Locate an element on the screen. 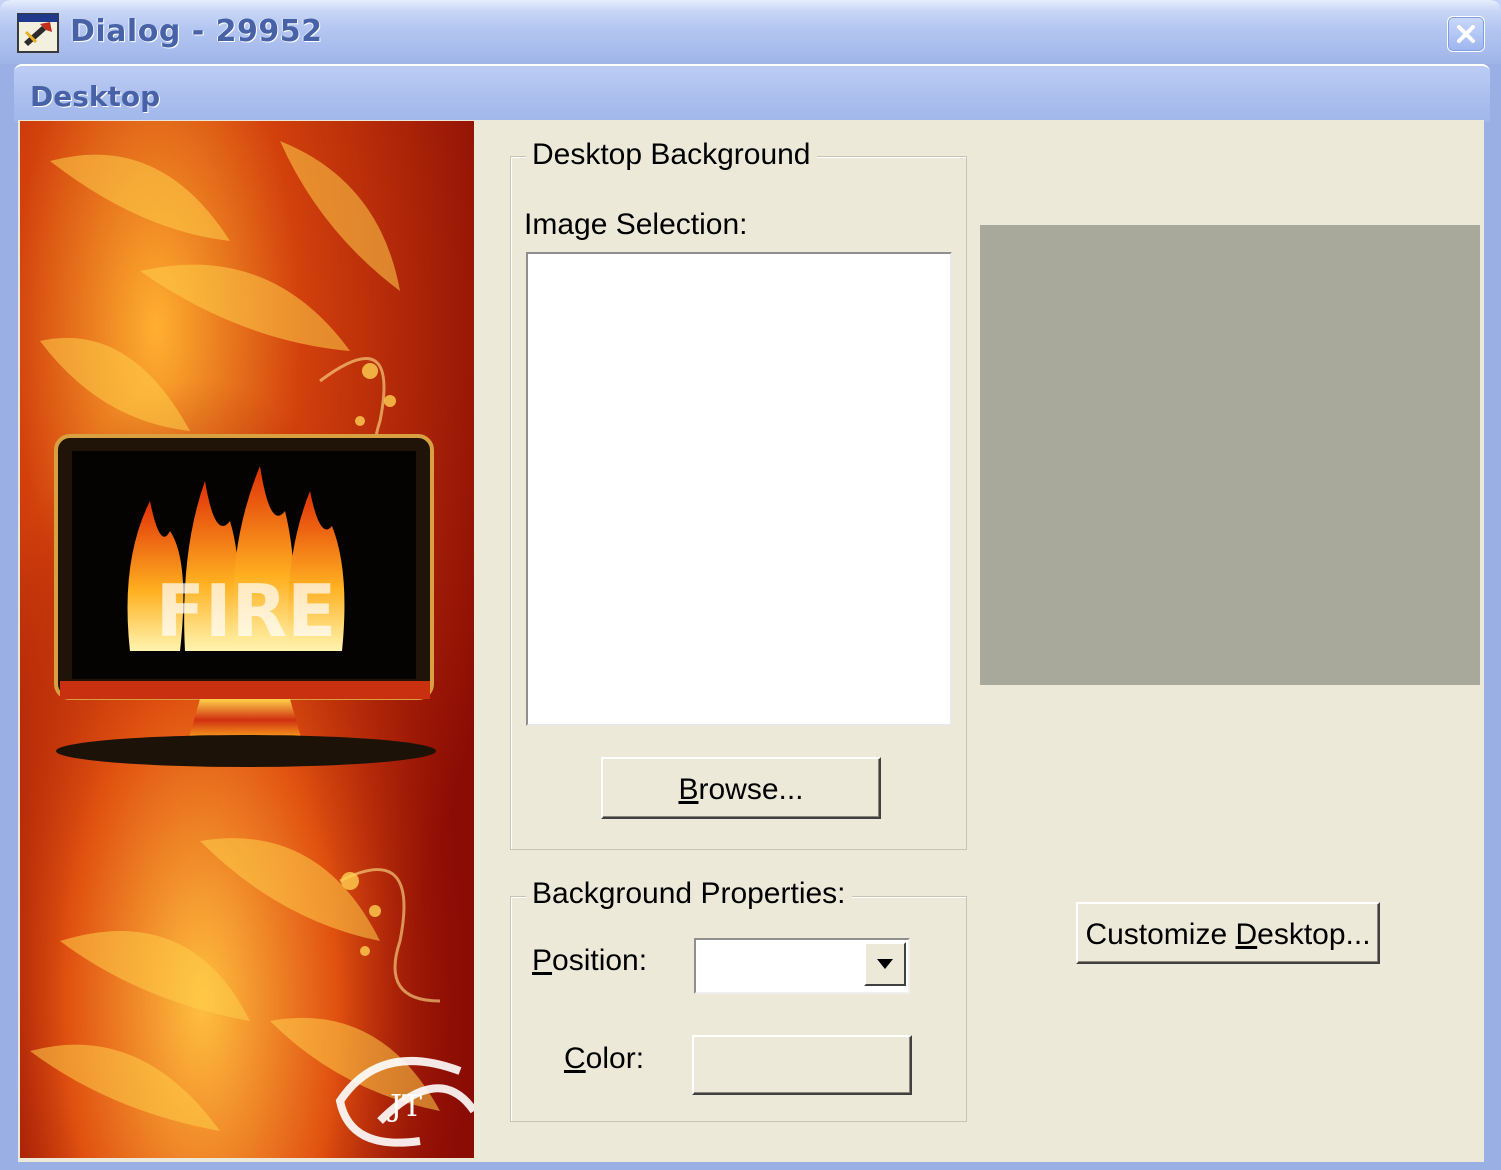  color-picker-button is located at coordinates (802, 1065).